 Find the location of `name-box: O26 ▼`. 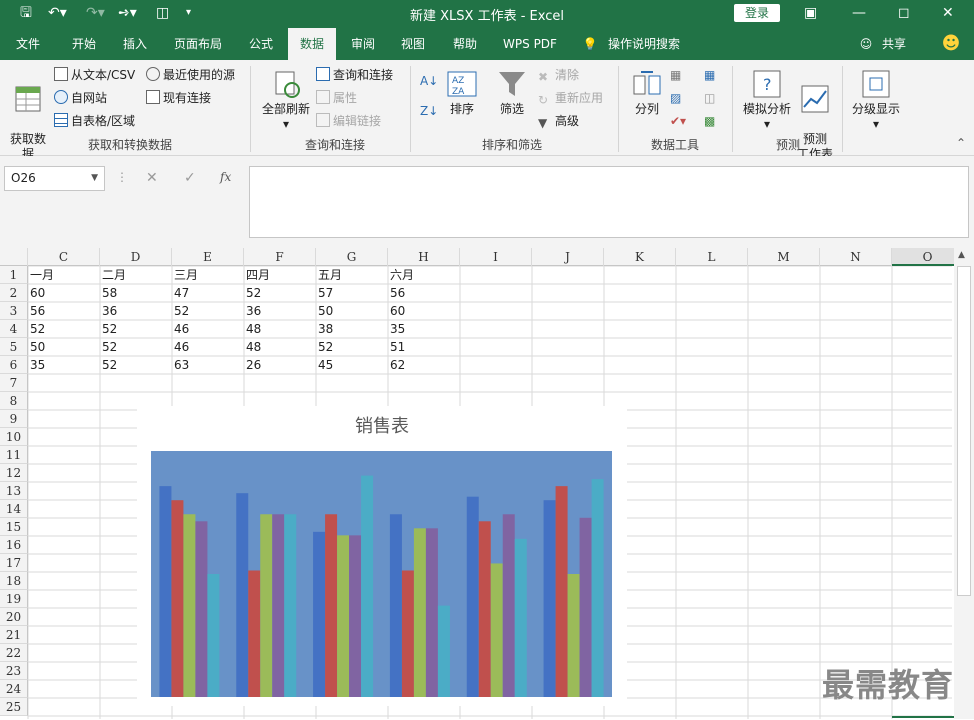

name-box: O26 ▼ is located at coordinates (54, 178).